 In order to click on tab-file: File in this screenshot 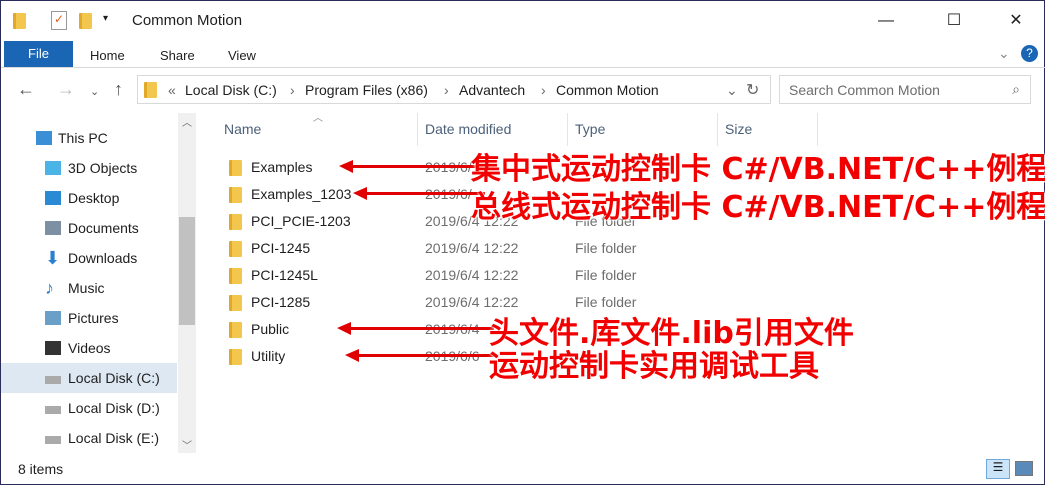, I will do `click(38, 54)`.